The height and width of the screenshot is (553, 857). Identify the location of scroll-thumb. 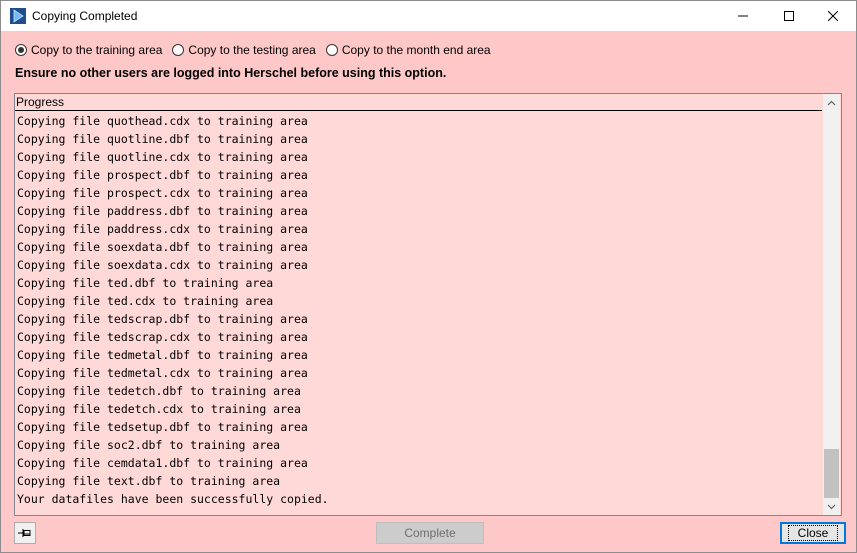
(831, 473).